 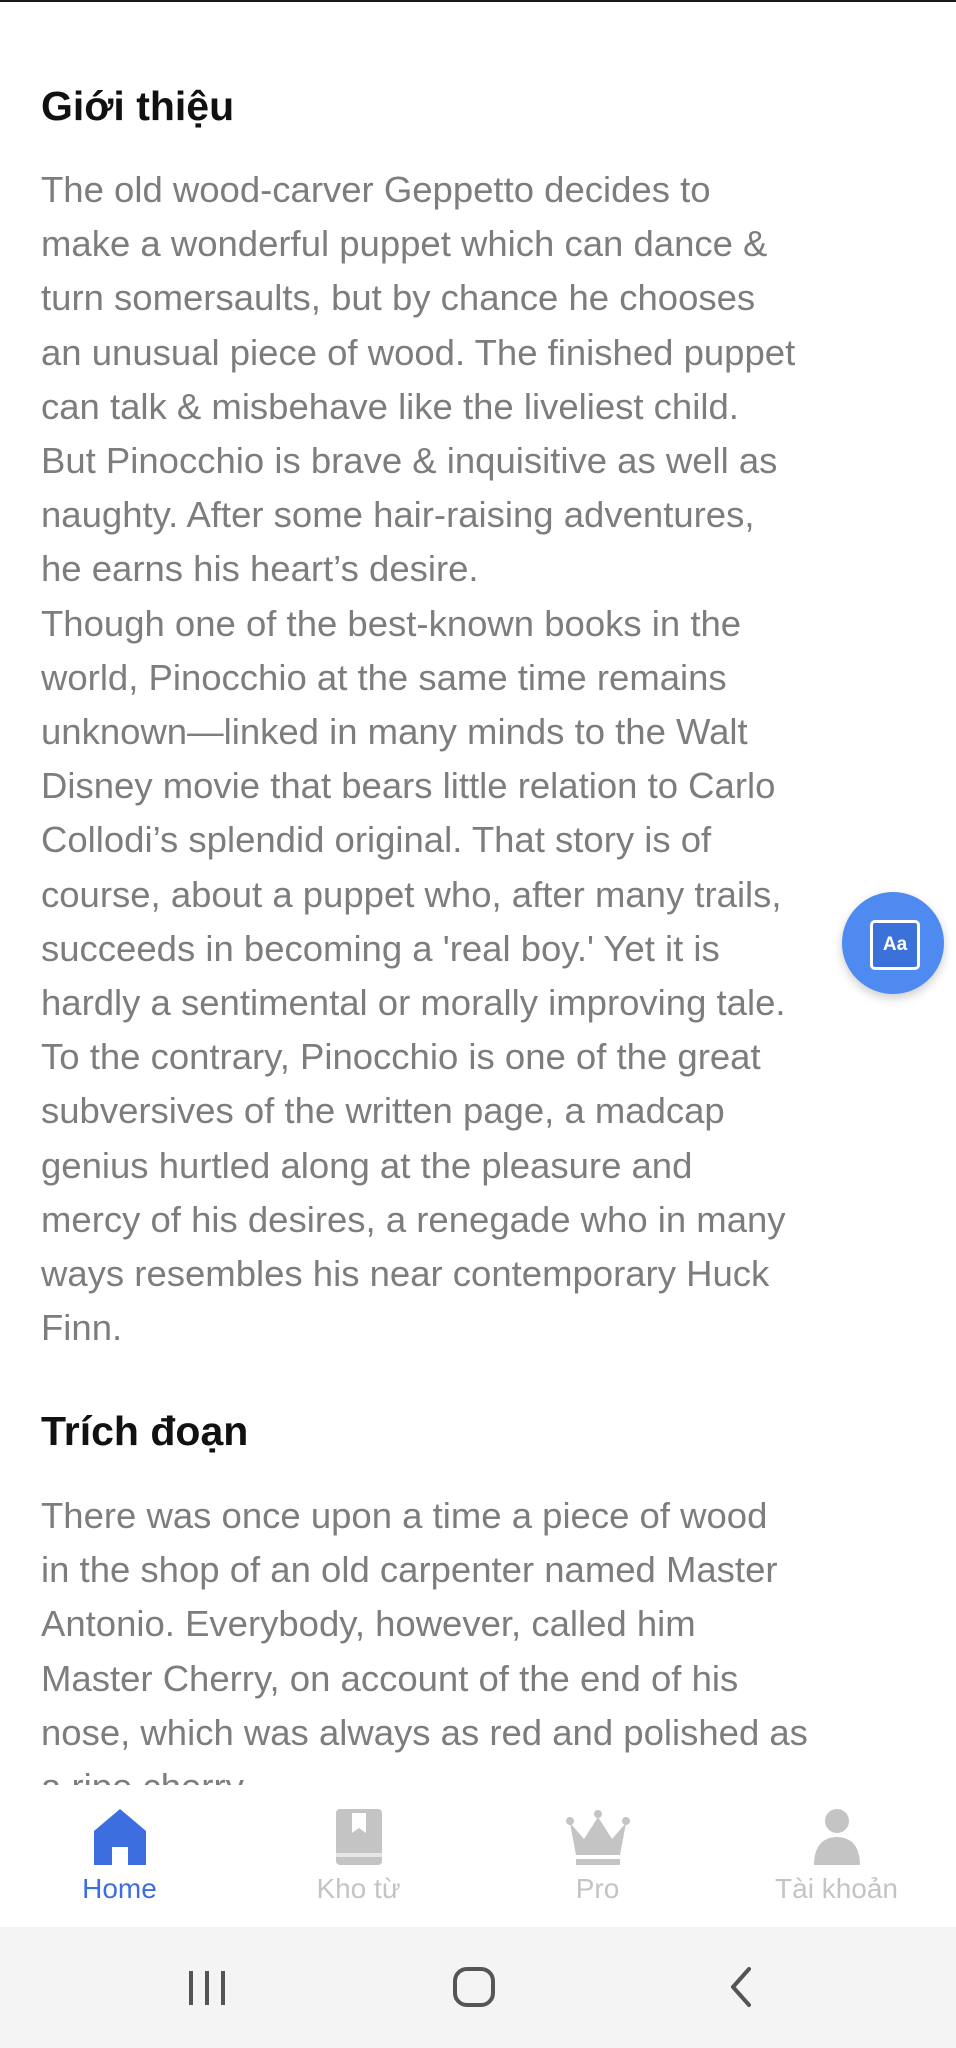 What do you see at coordinates (597, 1888) in the screenshot?
I see `tab-pro-label: Pro` at bounding box center [597, 1888].